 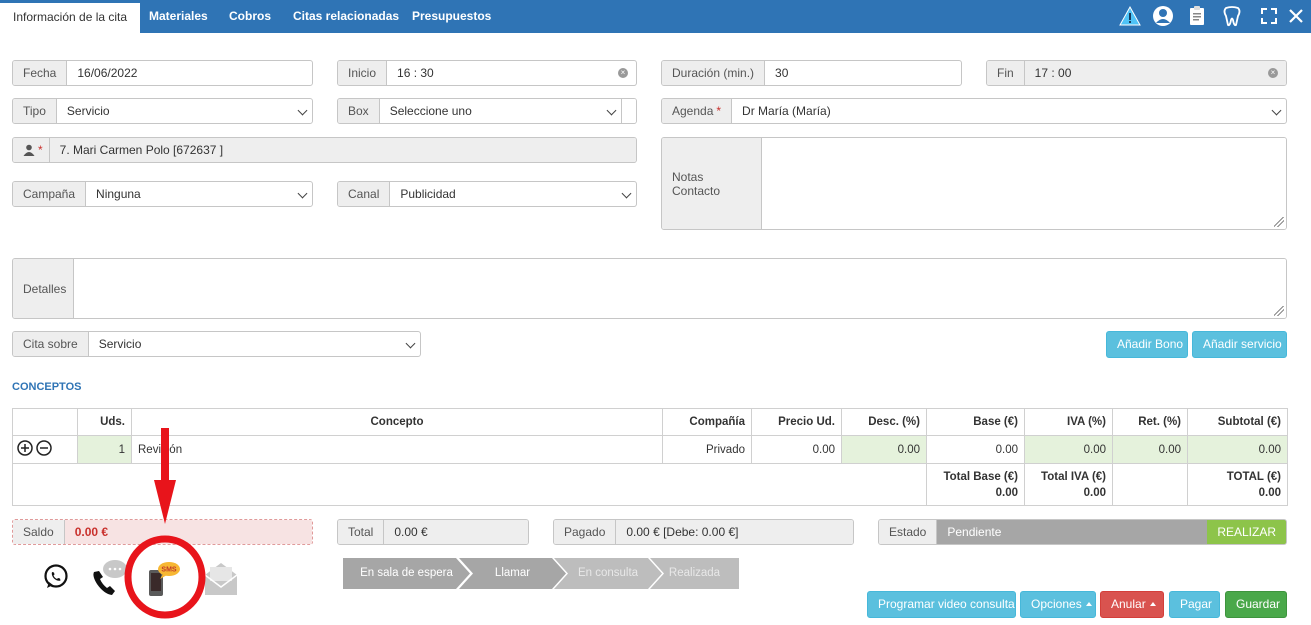 I want to click on annotation-arrow-head-icon, so click(x=165, y=502).